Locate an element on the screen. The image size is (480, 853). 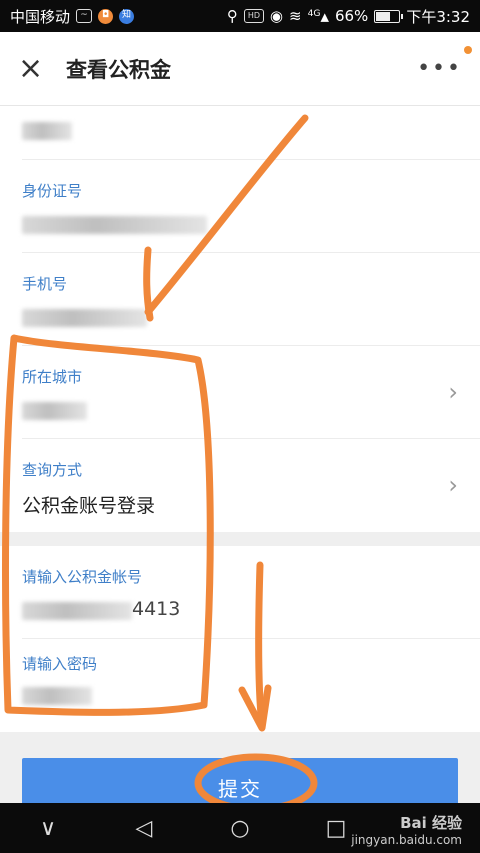
city-value-blurred is located at coordinates (54, 411).